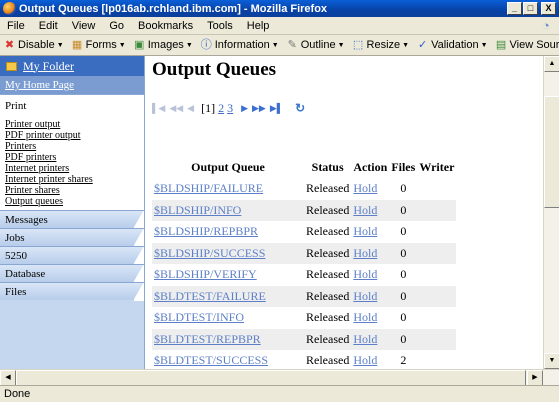  I want to click on next-page-icon: ▶, so click(244, 108).